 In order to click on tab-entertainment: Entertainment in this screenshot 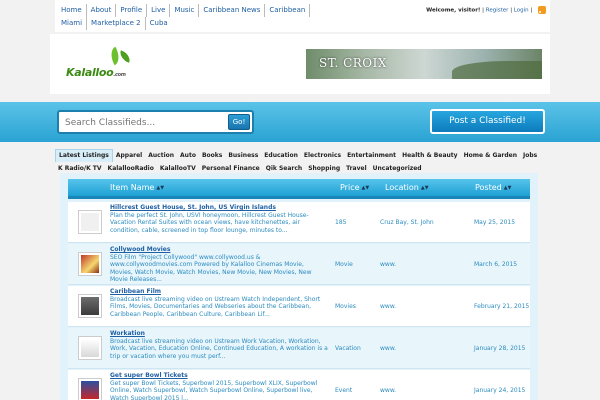, I will do `click(371, 155)`.